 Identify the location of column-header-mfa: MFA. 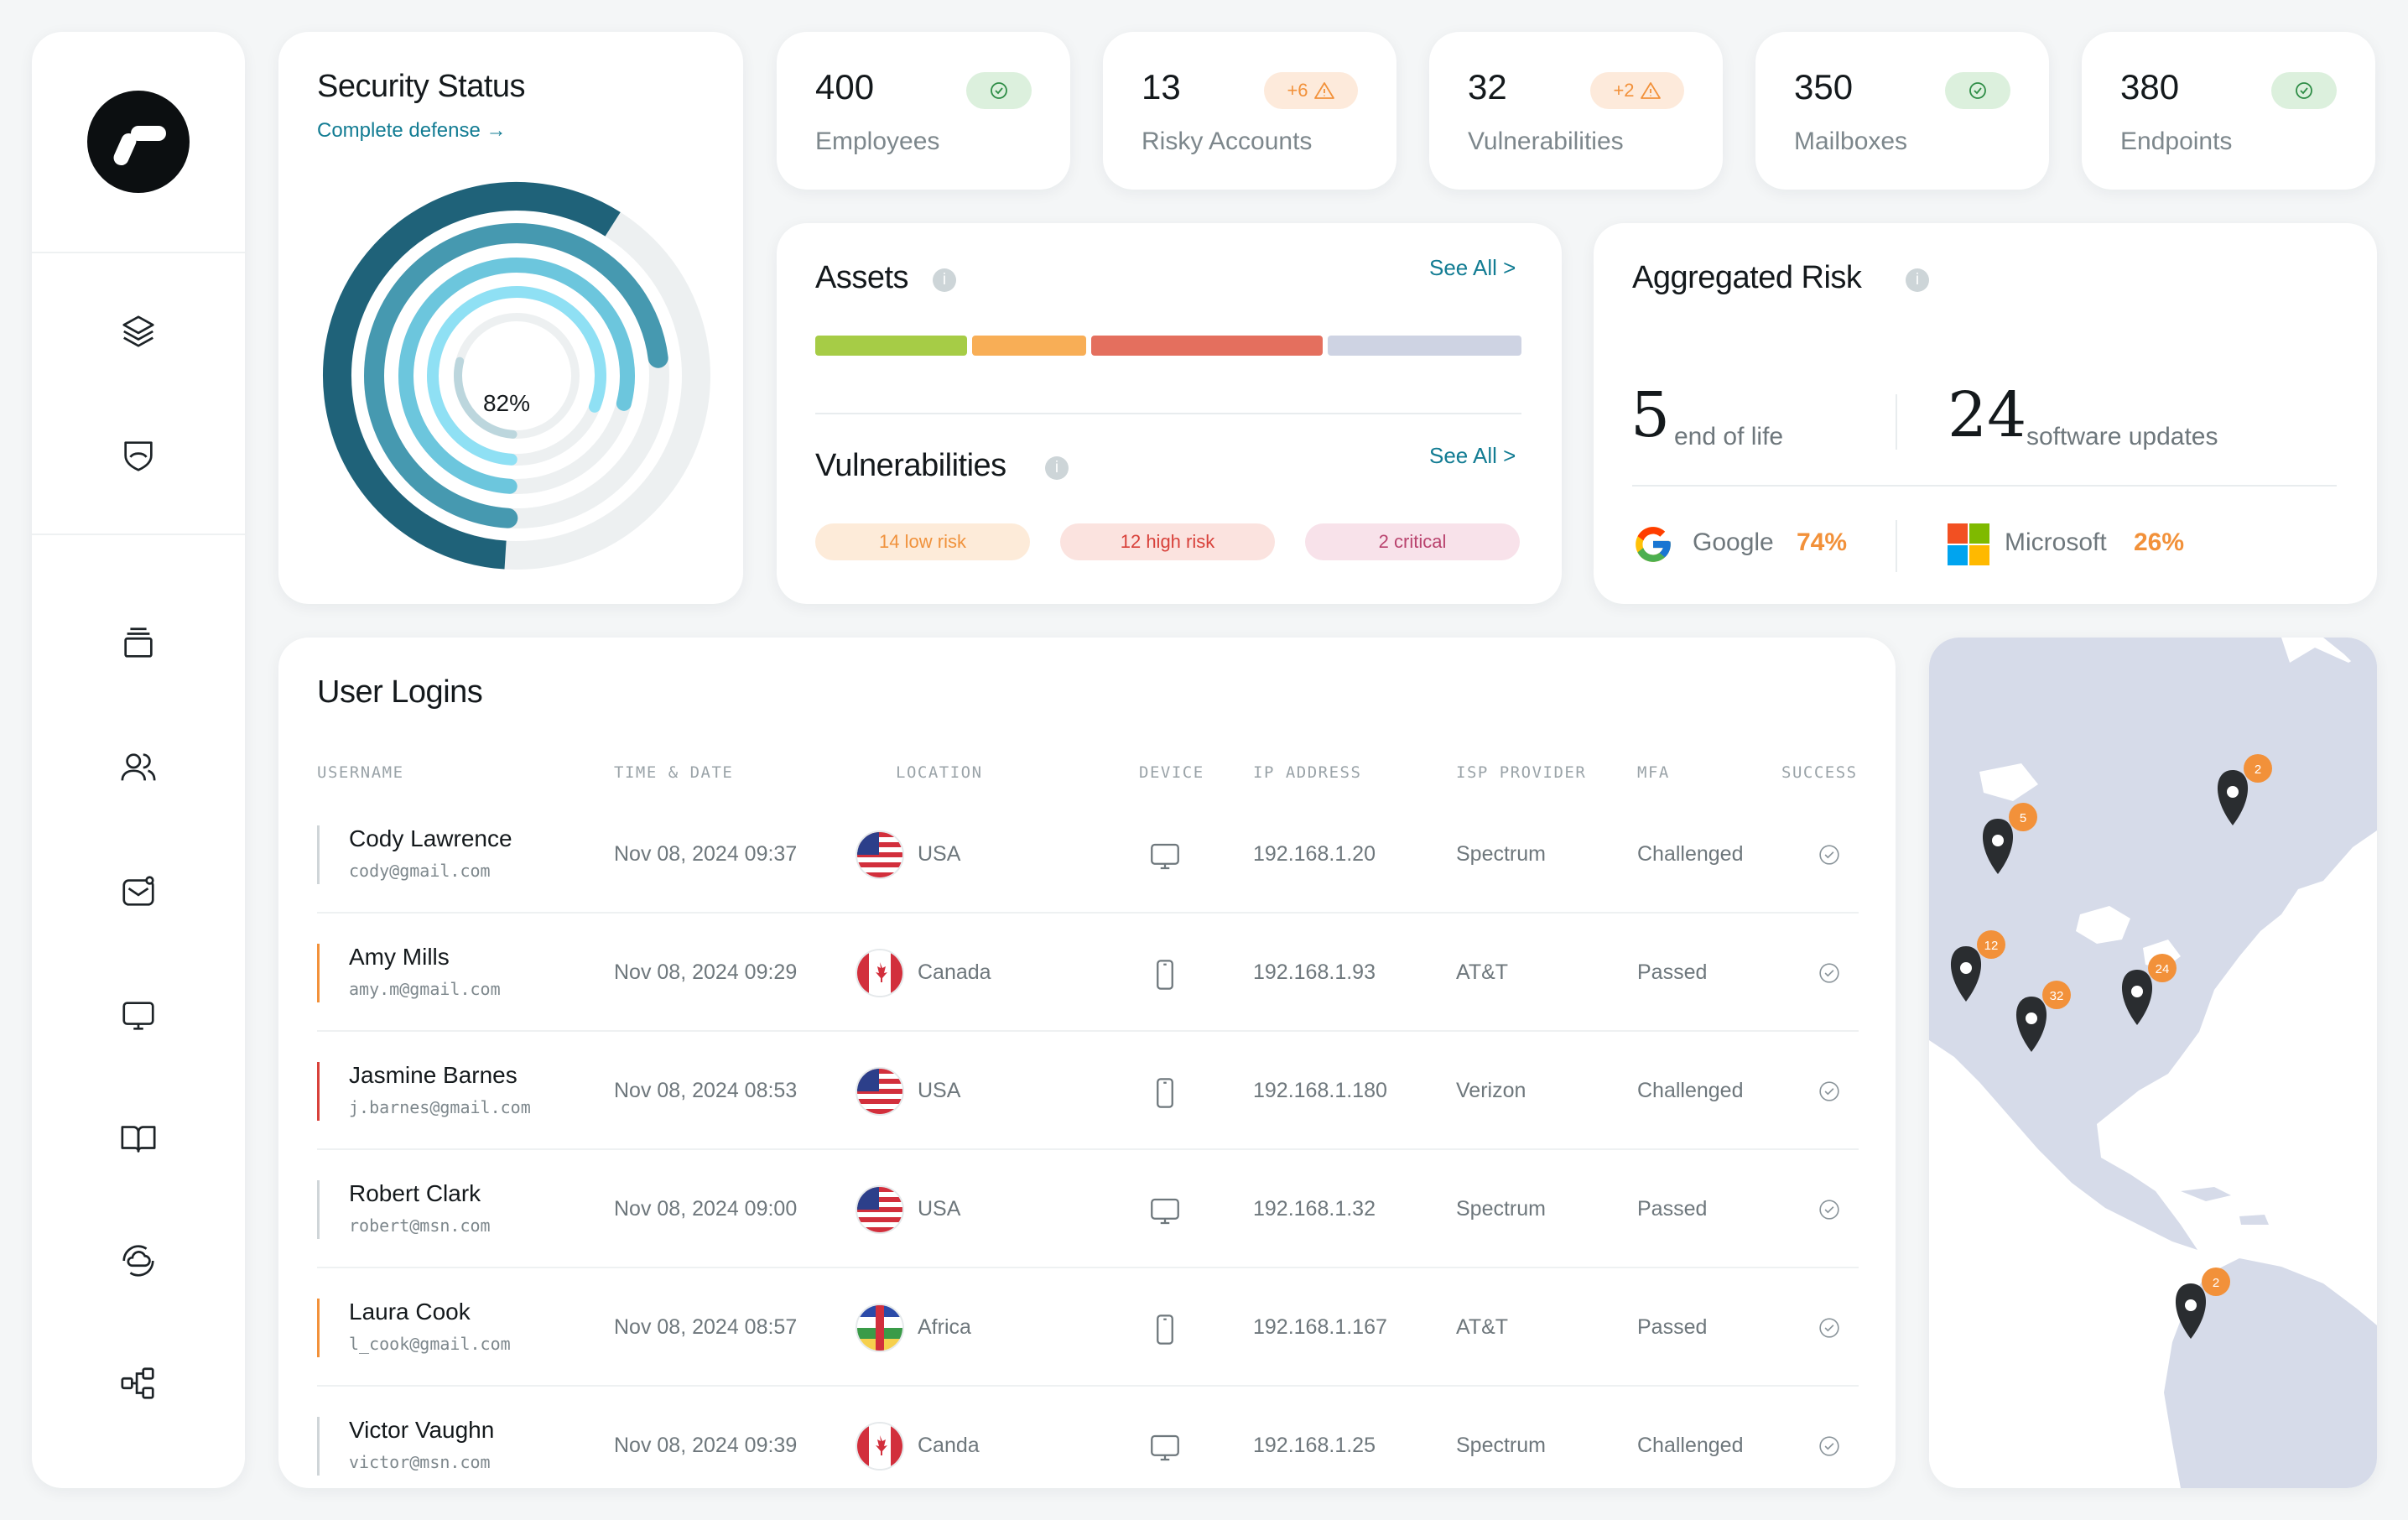
(1654, 772).